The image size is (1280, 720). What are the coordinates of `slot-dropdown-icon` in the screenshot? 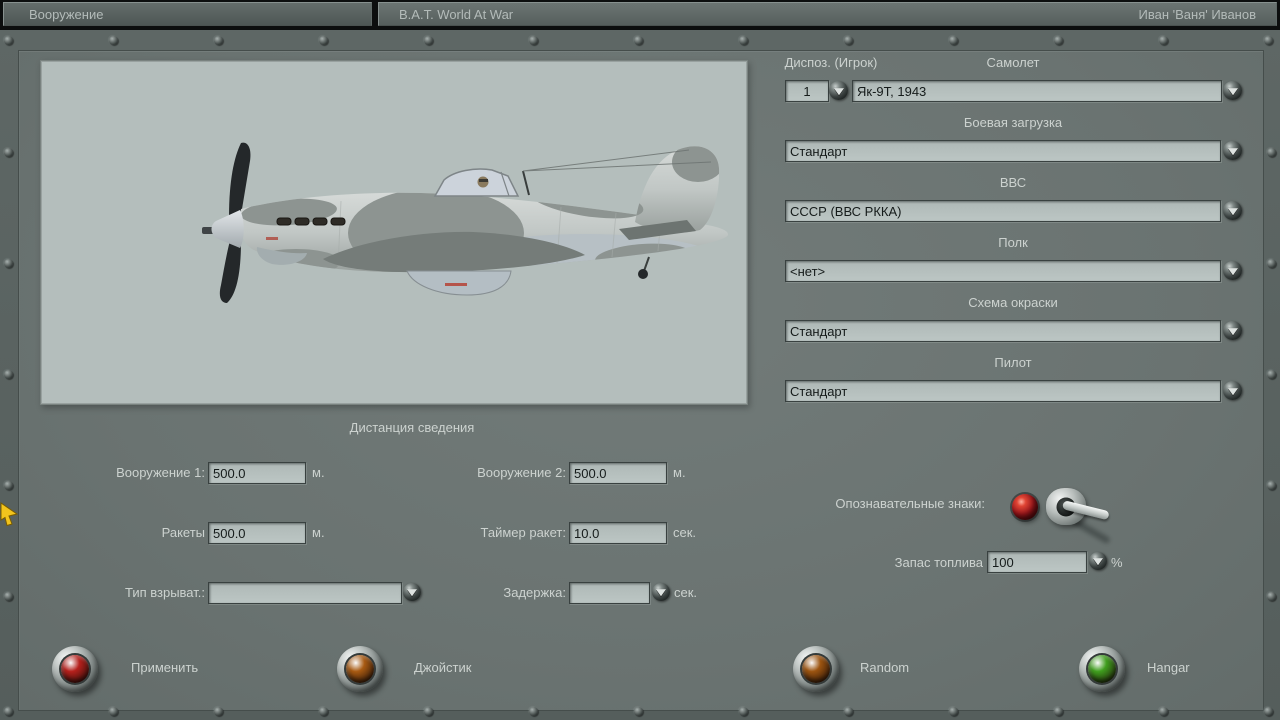 It's located at (838, 90).